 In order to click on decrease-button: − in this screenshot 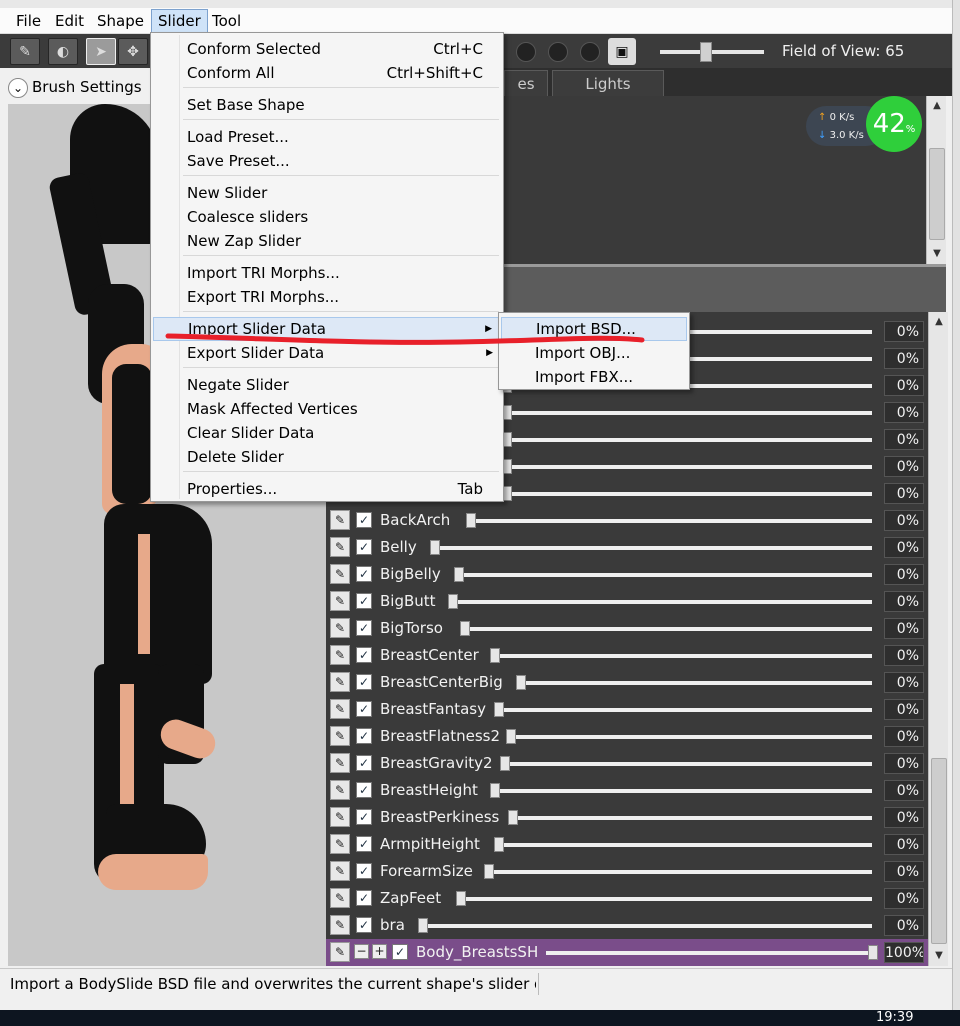, I will do `click(361, 951)`.